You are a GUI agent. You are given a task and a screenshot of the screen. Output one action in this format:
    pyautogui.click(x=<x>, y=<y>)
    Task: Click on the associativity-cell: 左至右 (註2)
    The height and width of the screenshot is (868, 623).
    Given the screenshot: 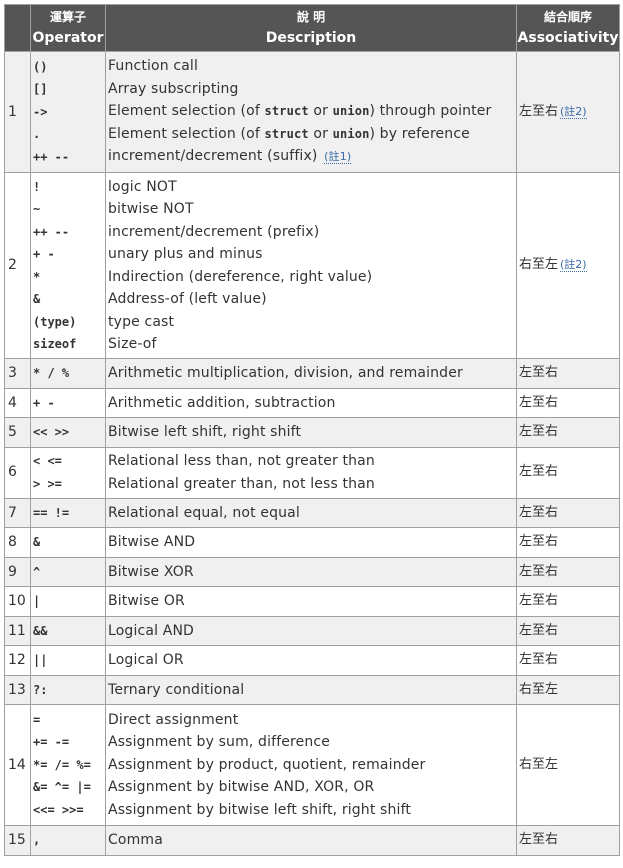 What is the action you would take?
    pyautogui.click(x=568, y=112)
    